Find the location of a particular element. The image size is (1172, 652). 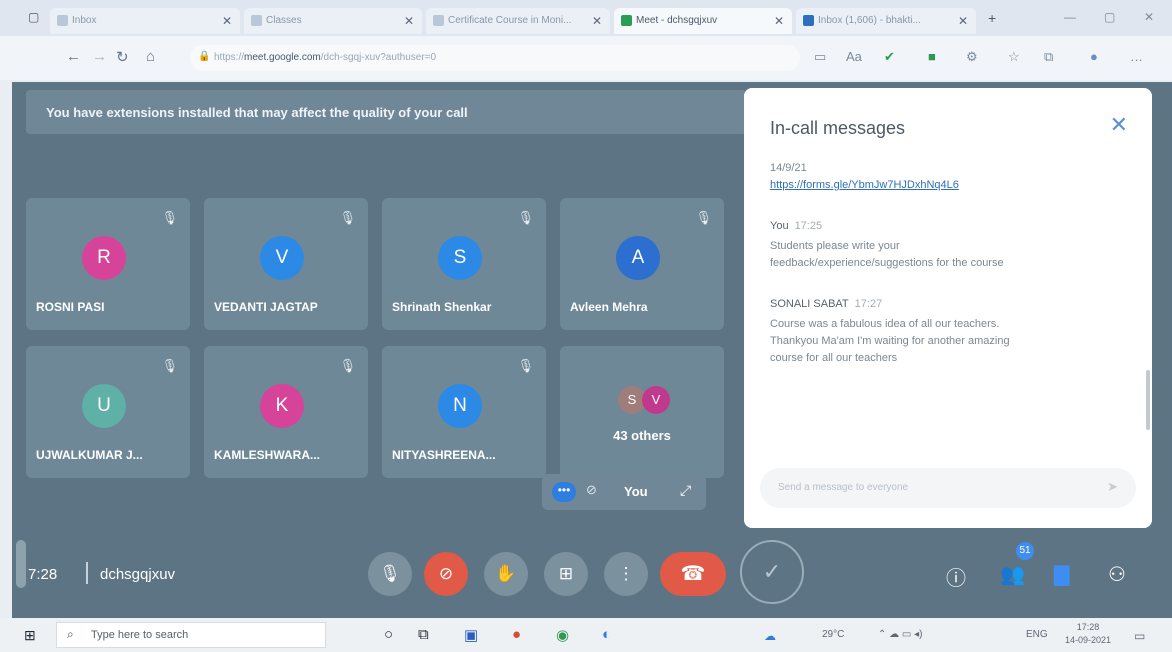

self-view-tile: ••• ⊘ You ⤢ is located at coordinates (624, 492).